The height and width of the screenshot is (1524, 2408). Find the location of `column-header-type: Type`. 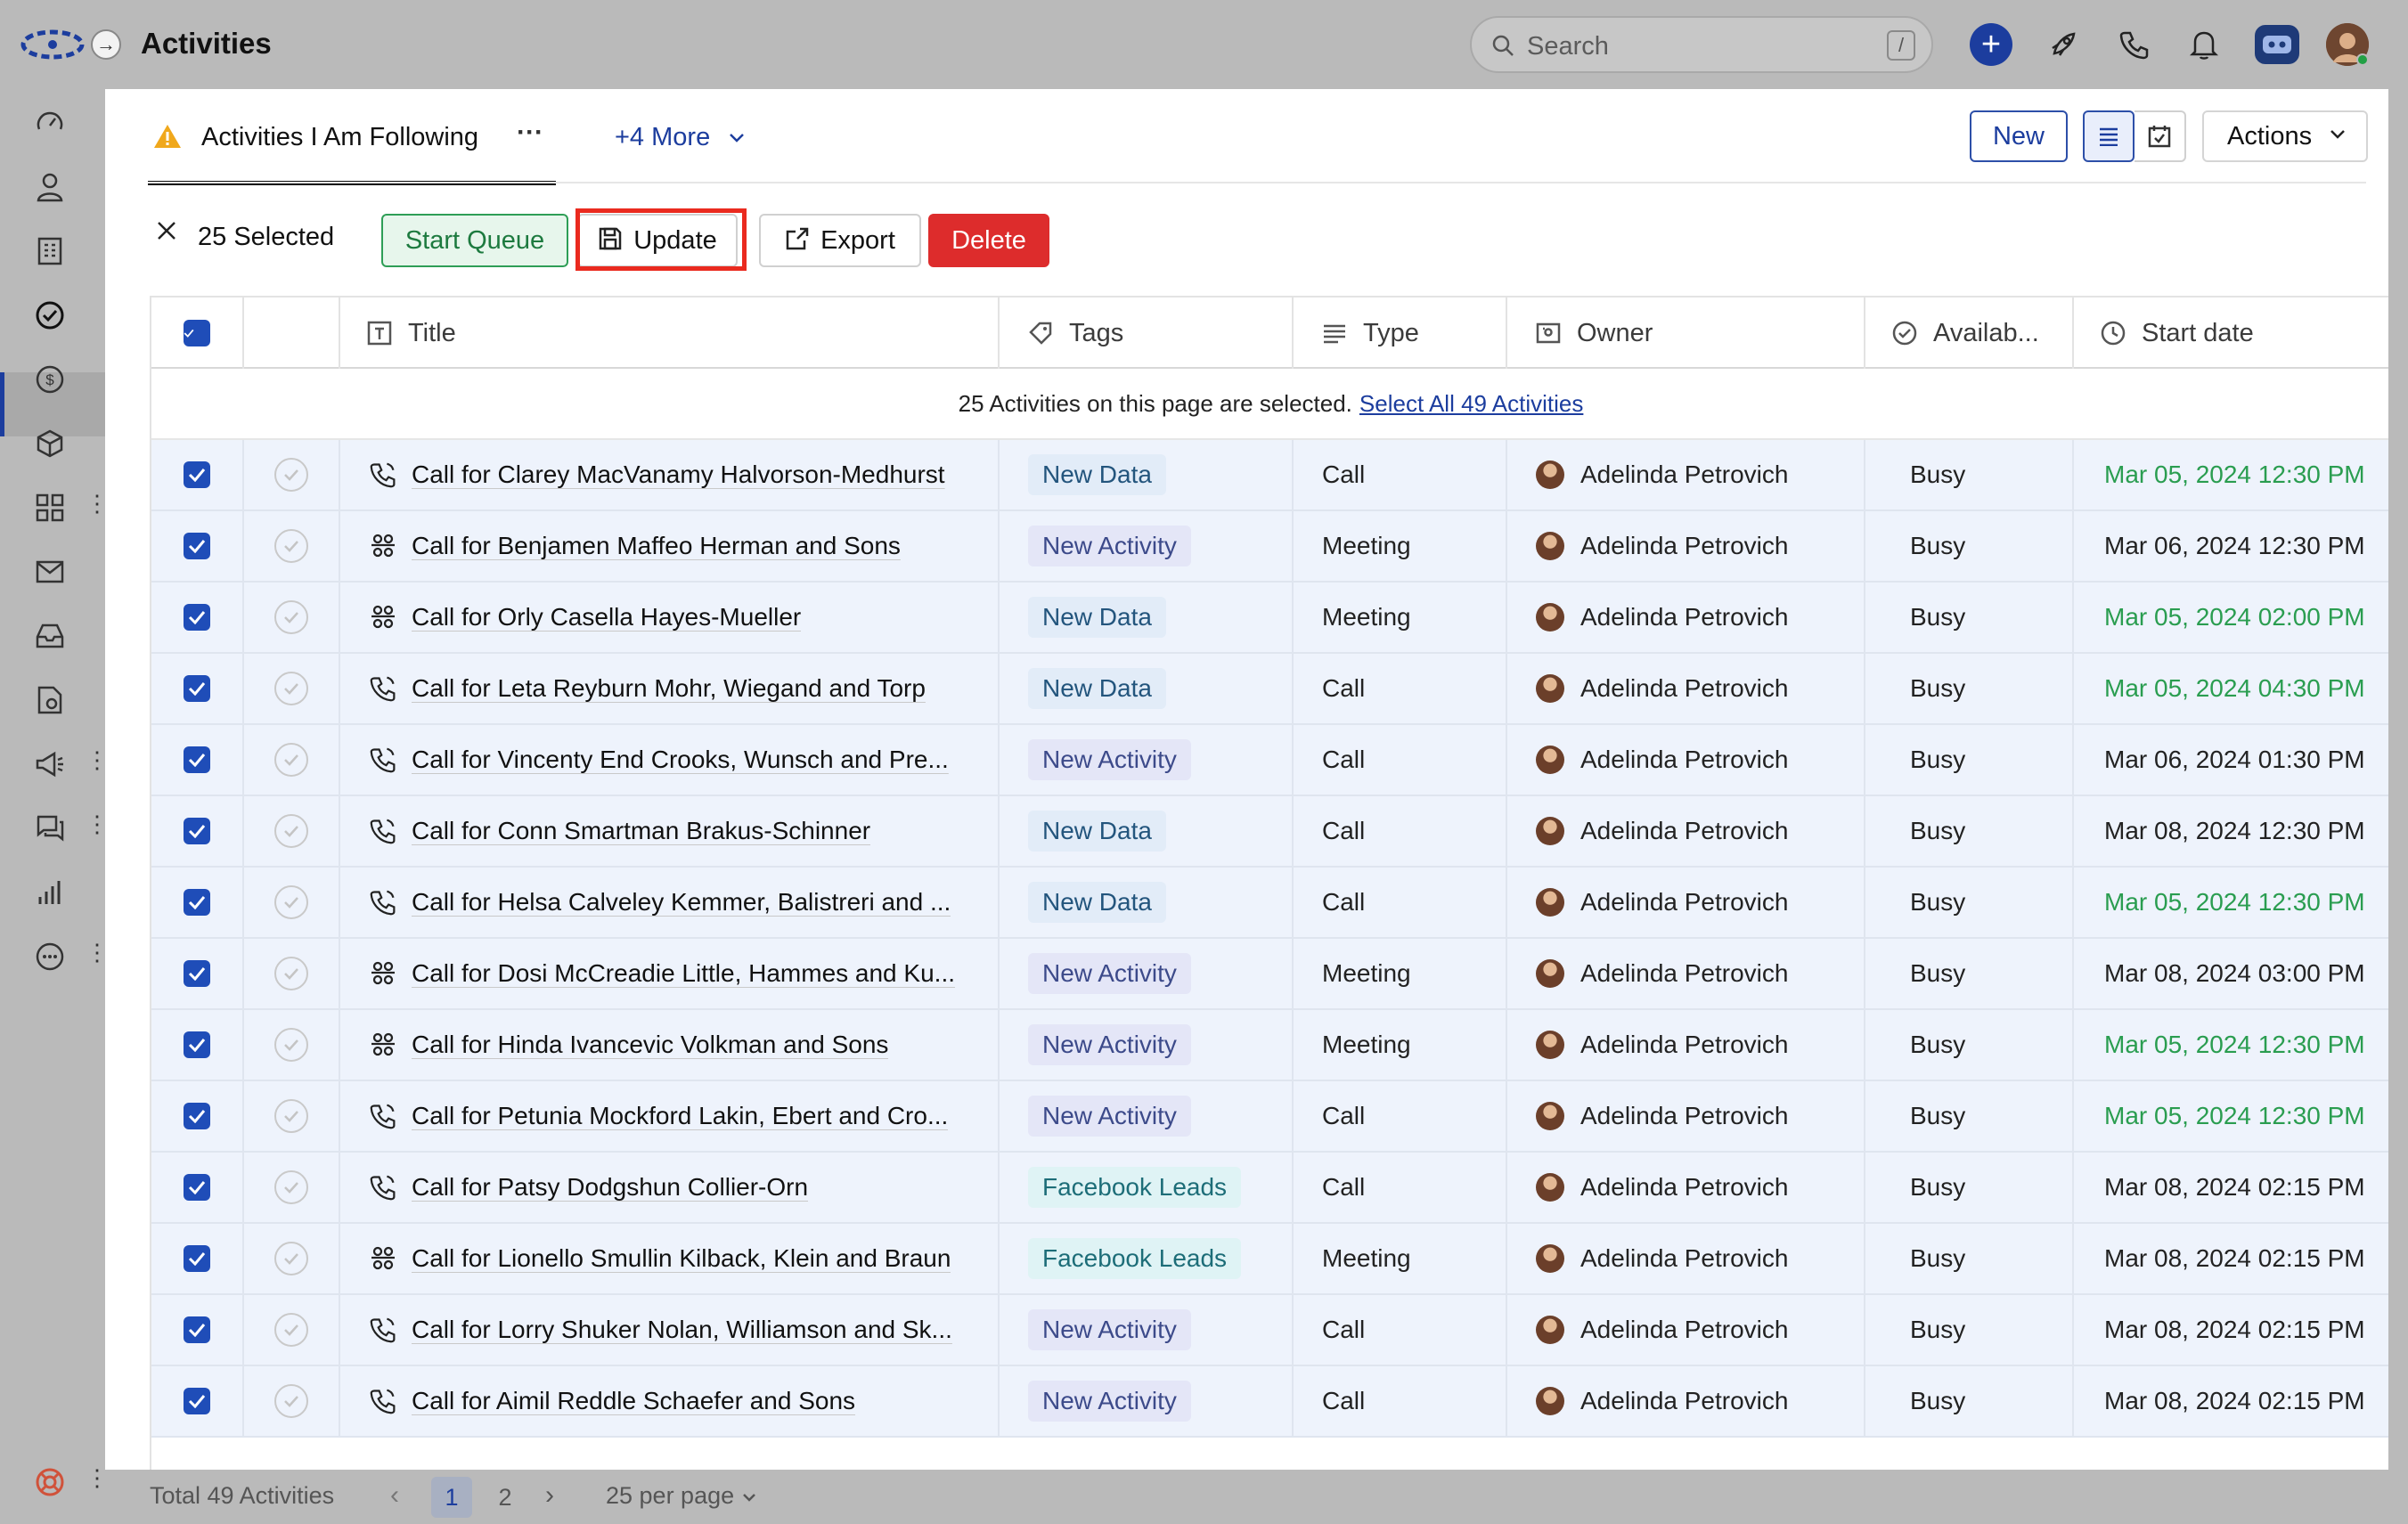

column-header-type: Type is located at coordinates (1400, 333).